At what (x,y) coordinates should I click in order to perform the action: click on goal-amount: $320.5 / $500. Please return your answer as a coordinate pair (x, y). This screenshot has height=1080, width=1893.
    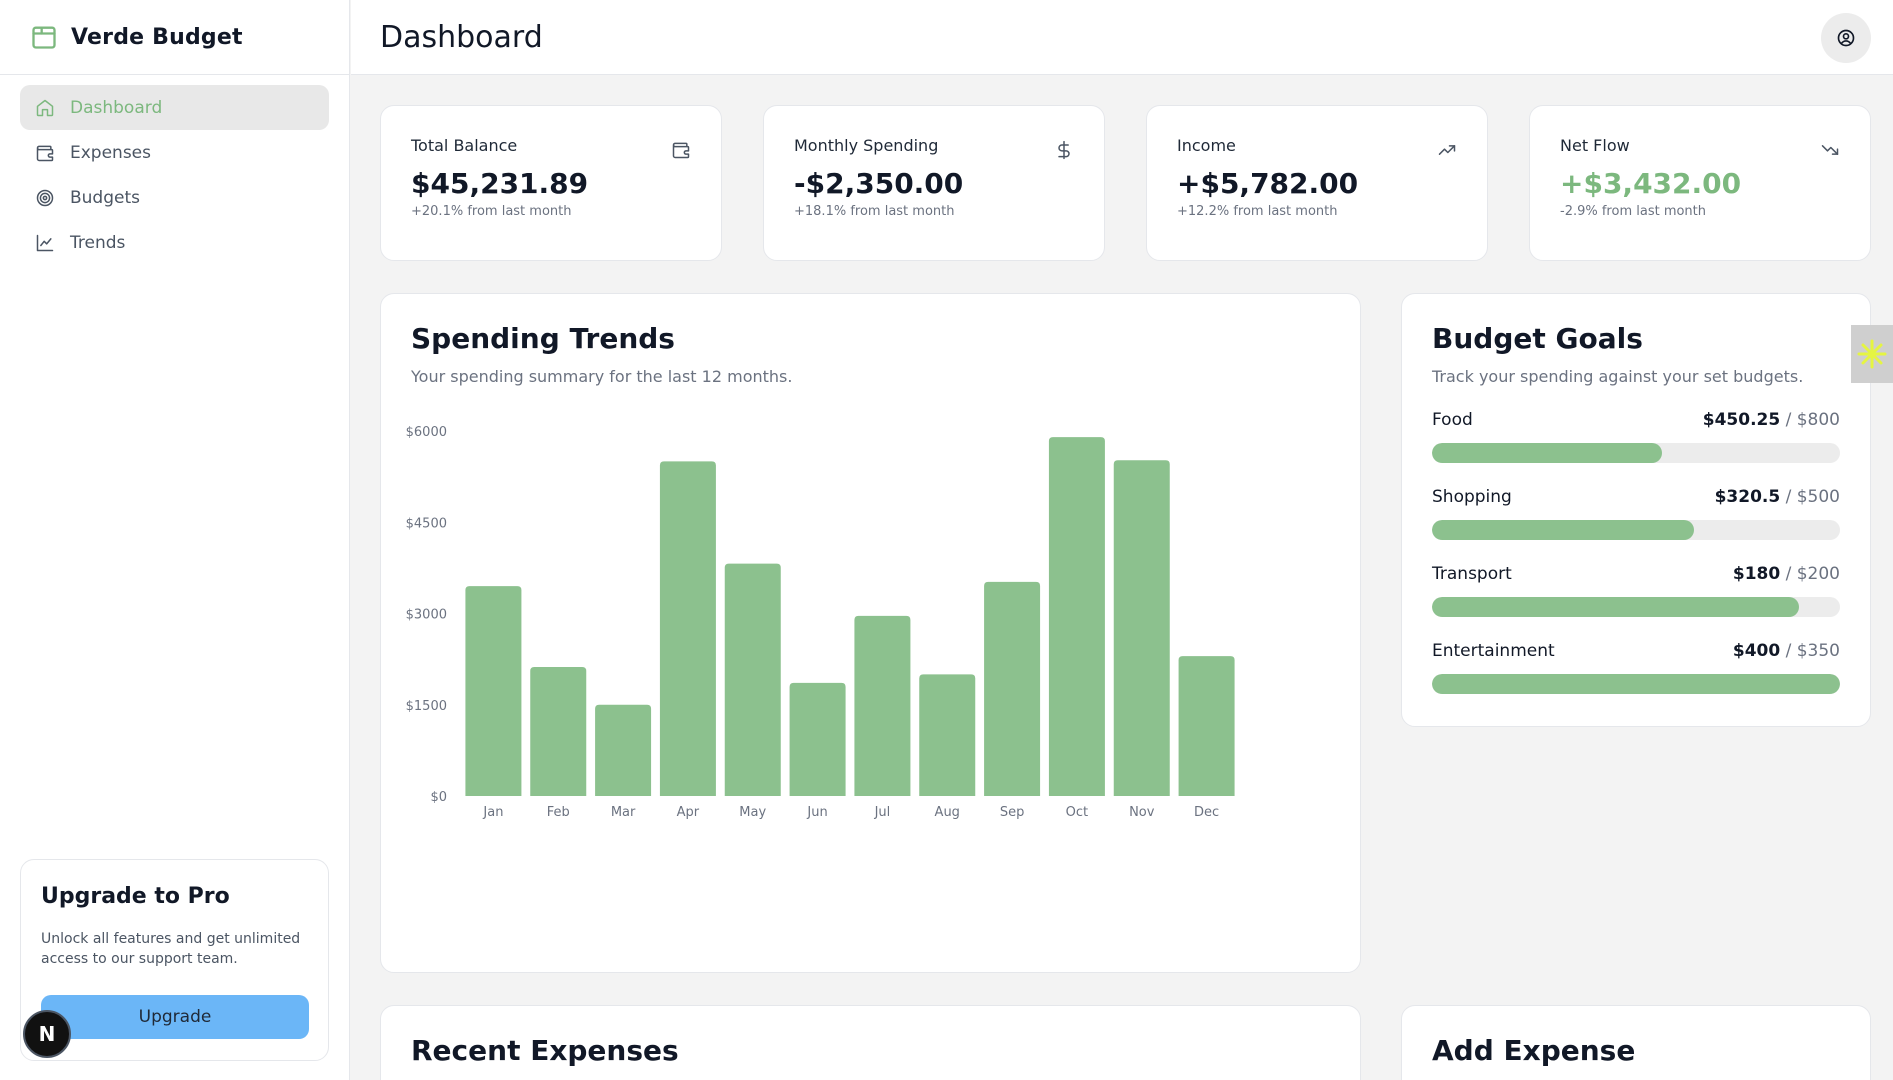
    Looking at the image, I should click on (1777, 497).